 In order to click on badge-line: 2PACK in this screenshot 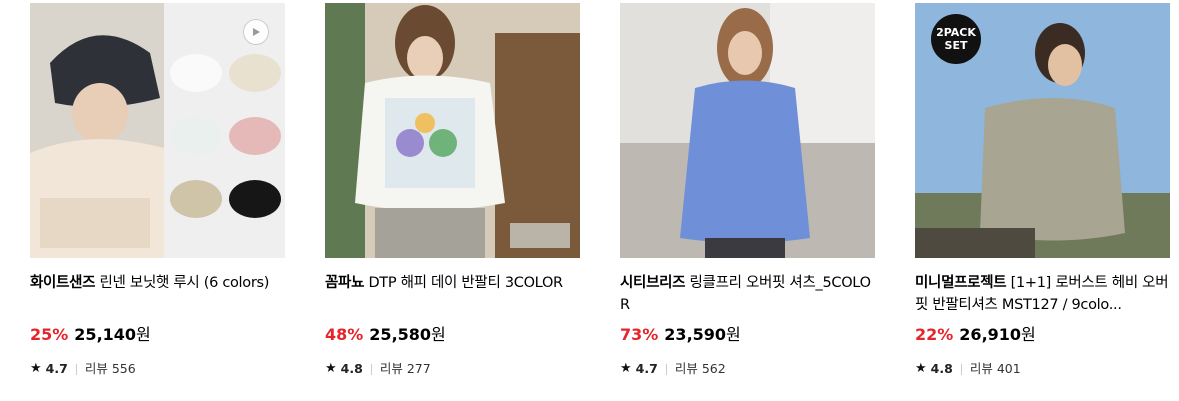, I will do `click(956, 32)`.